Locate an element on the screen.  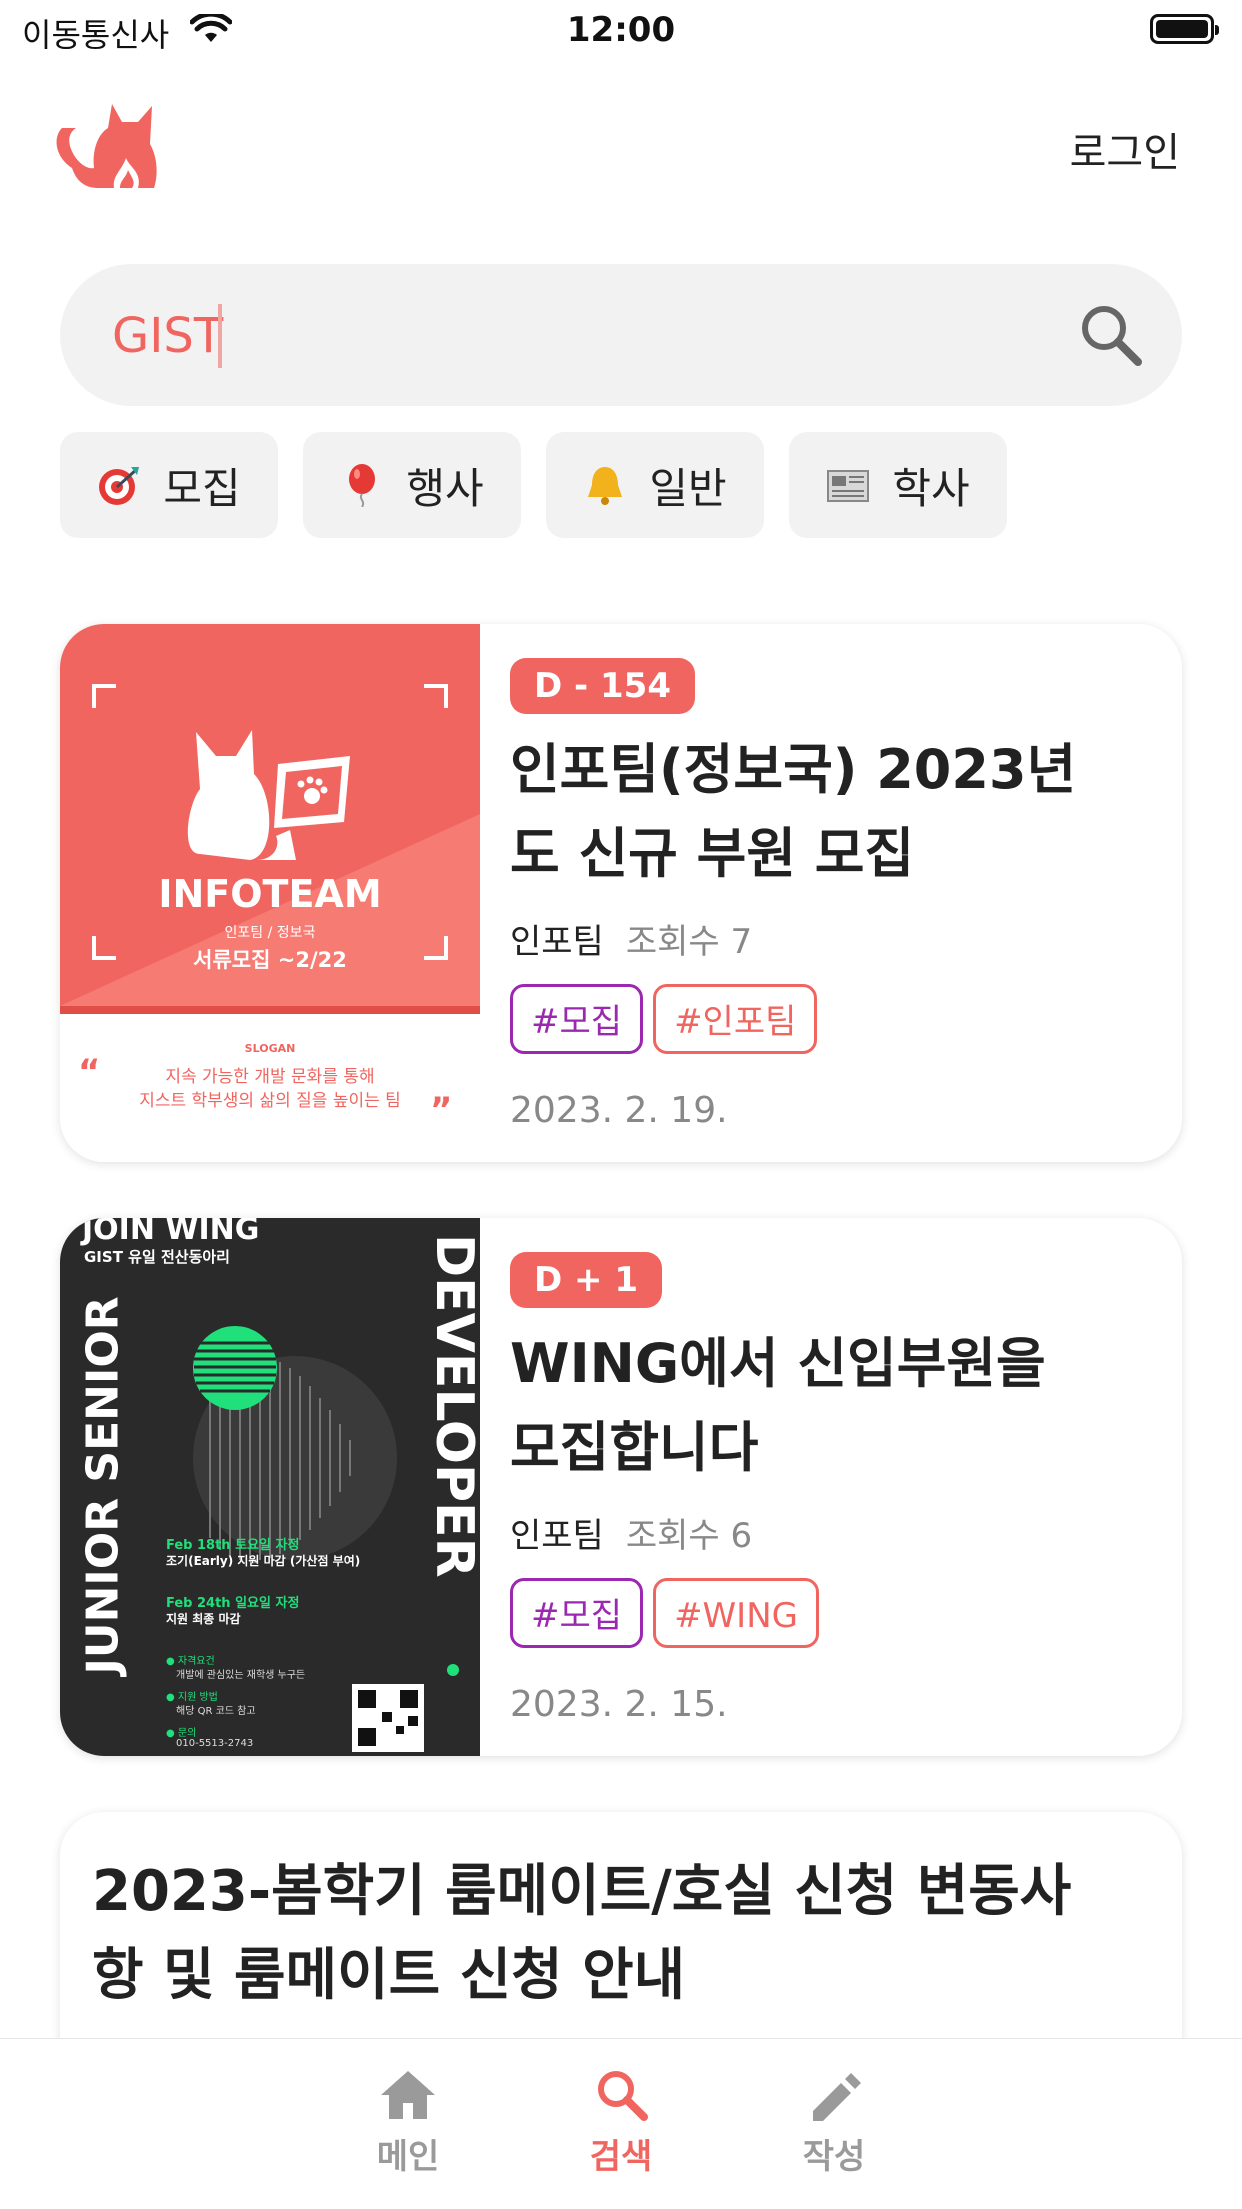
bottom-tab-bar: 메인 검색 작성 is located at coordinates (621, 2123).